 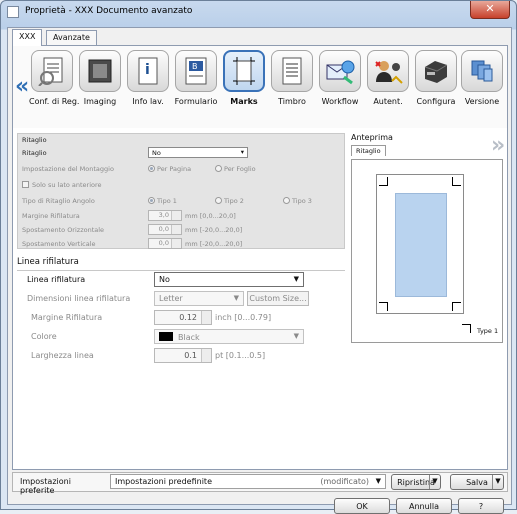 What do you see at coordinates (167, 201) in the screenshot?
I see `radio-label: Tipo 1` at bounding box center [167, 201].